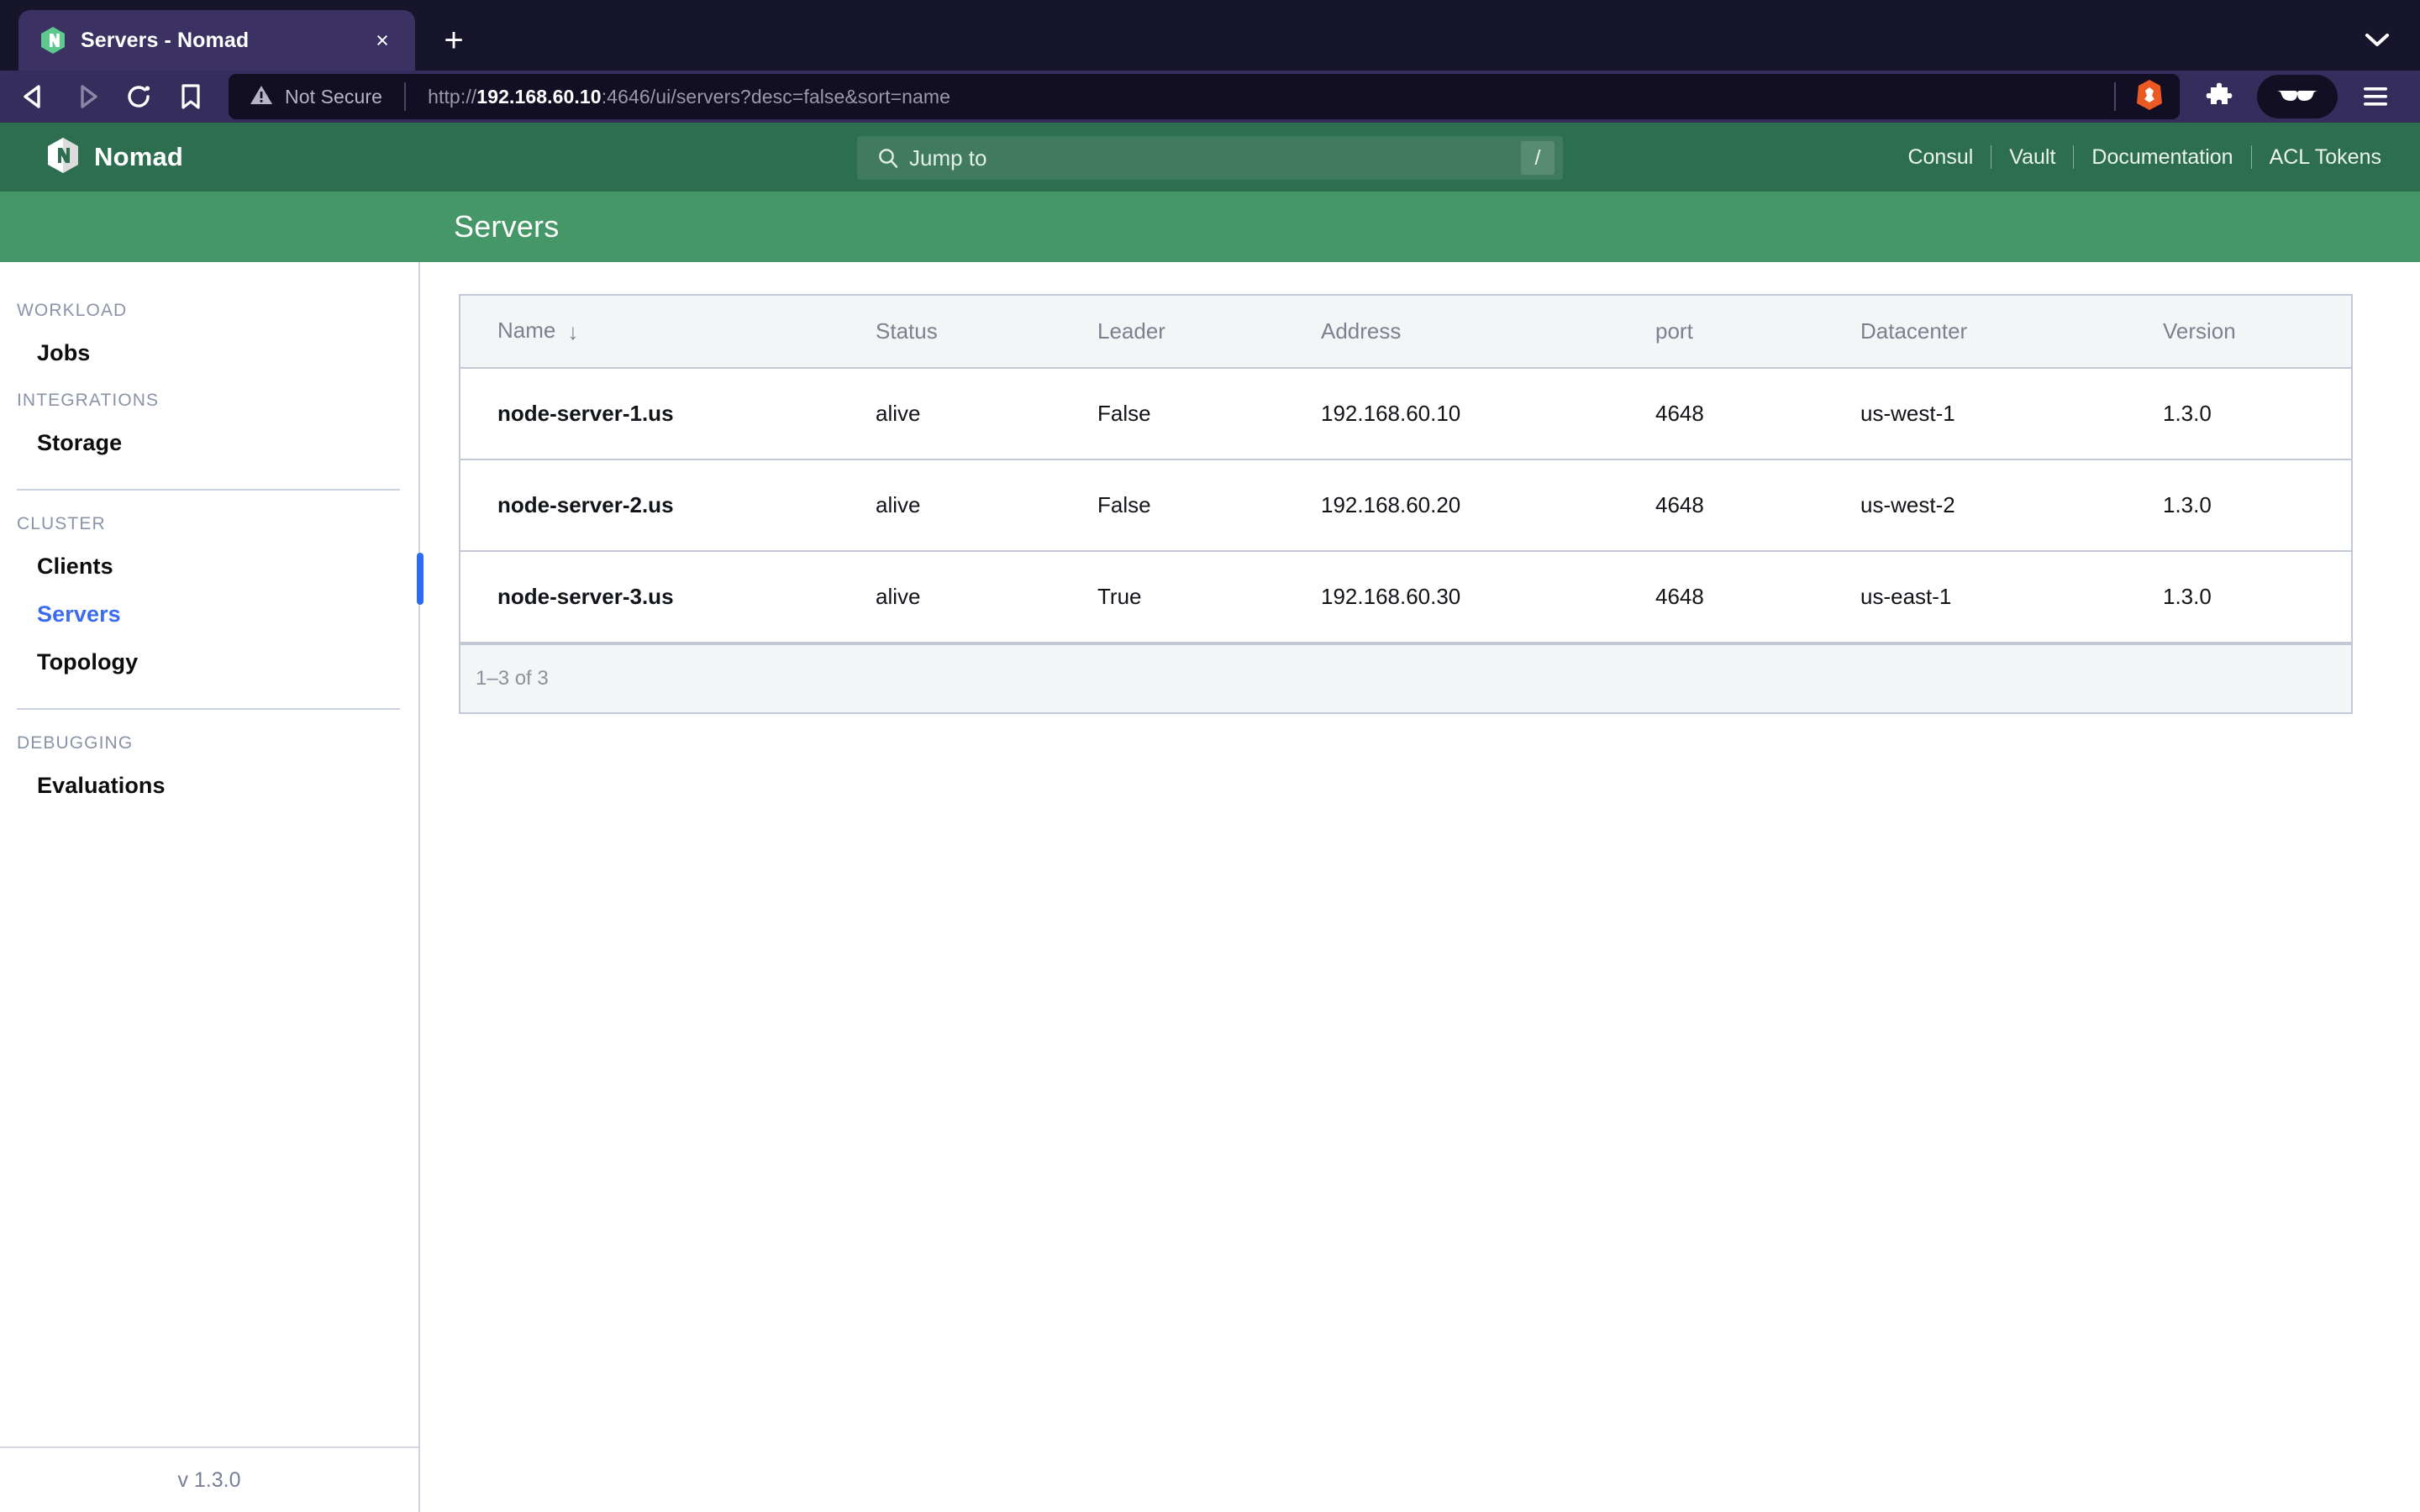 The image size is (2420, 1512). I want to click on puzzle-piece-icon, so click(2219, 96).